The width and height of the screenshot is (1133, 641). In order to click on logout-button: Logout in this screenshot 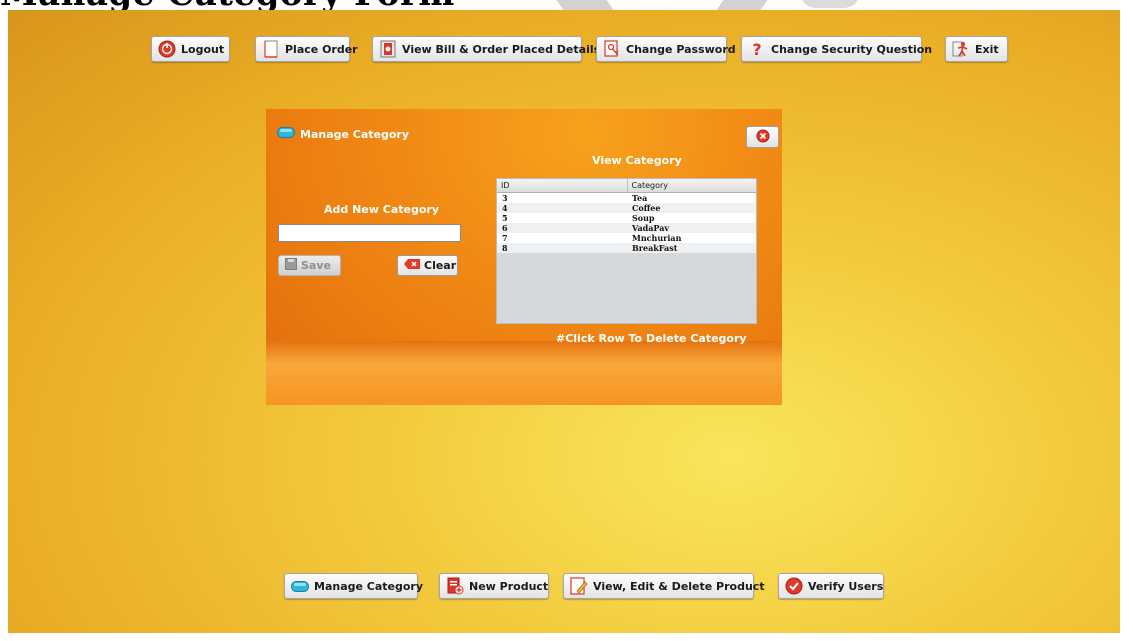, I will do `click(190, 49)`.